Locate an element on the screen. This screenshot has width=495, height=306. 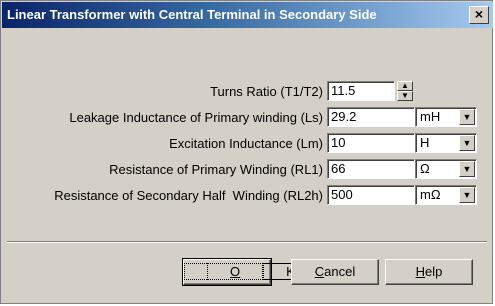
close-button: × is located at coordinates (479, 15).